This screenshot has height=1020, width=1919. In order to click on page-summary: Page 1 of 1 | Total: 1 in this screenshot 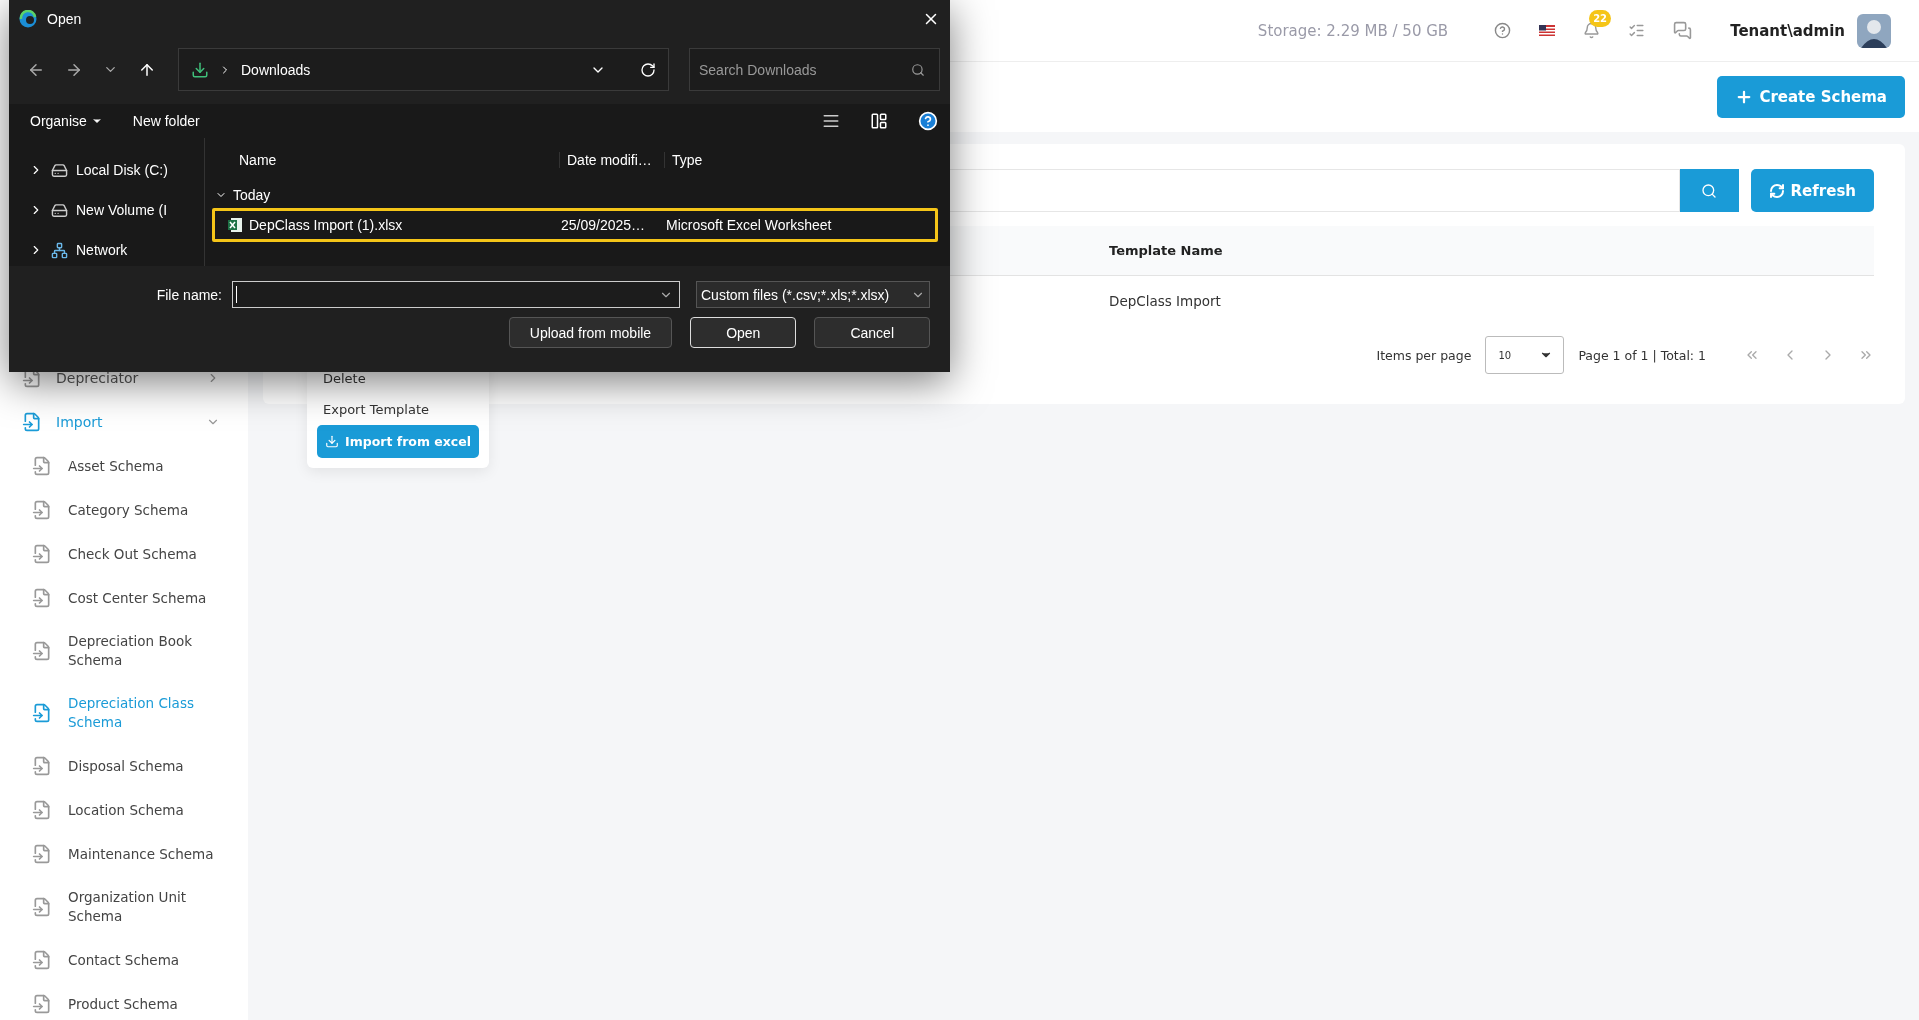, I will do `click(1642, 355)`.